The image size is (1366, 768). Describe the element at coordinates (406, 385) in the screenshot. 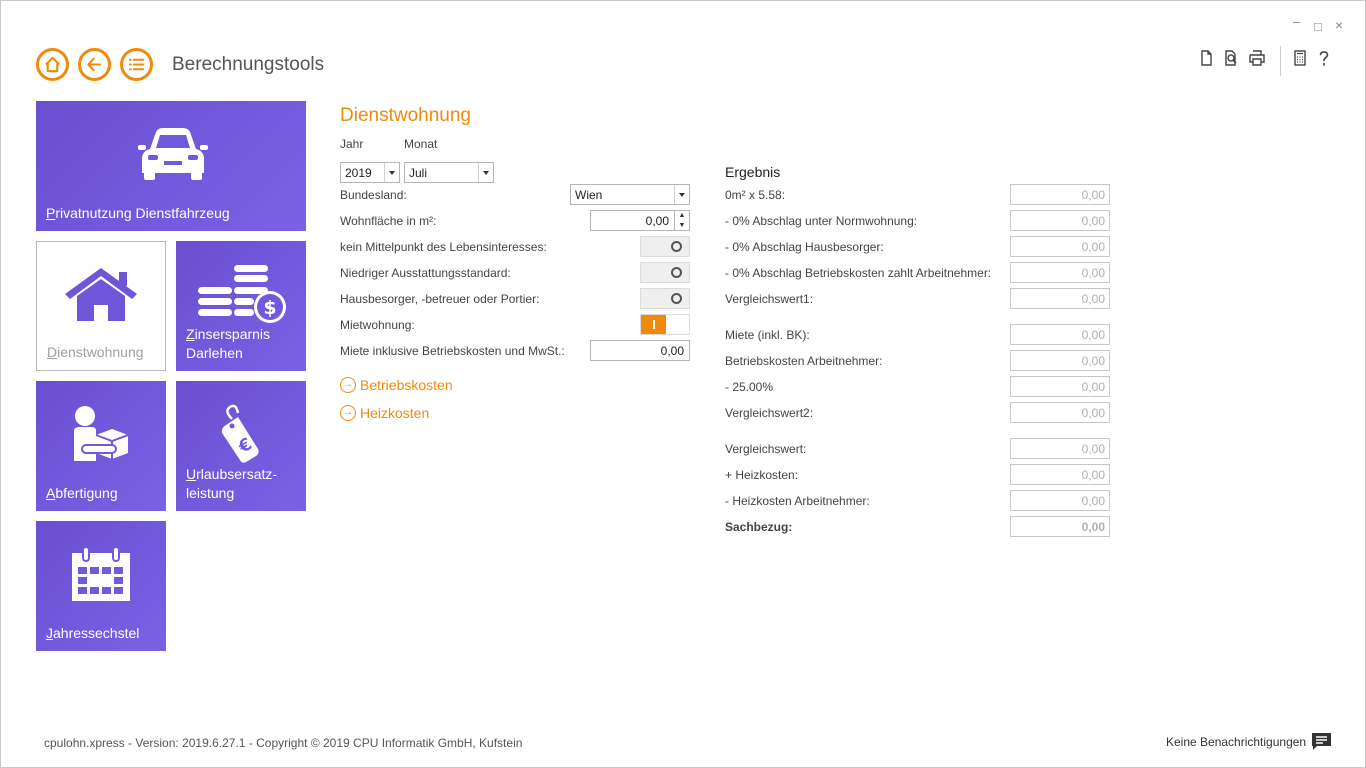

I see `link-label: Betriebskosten` at that location.